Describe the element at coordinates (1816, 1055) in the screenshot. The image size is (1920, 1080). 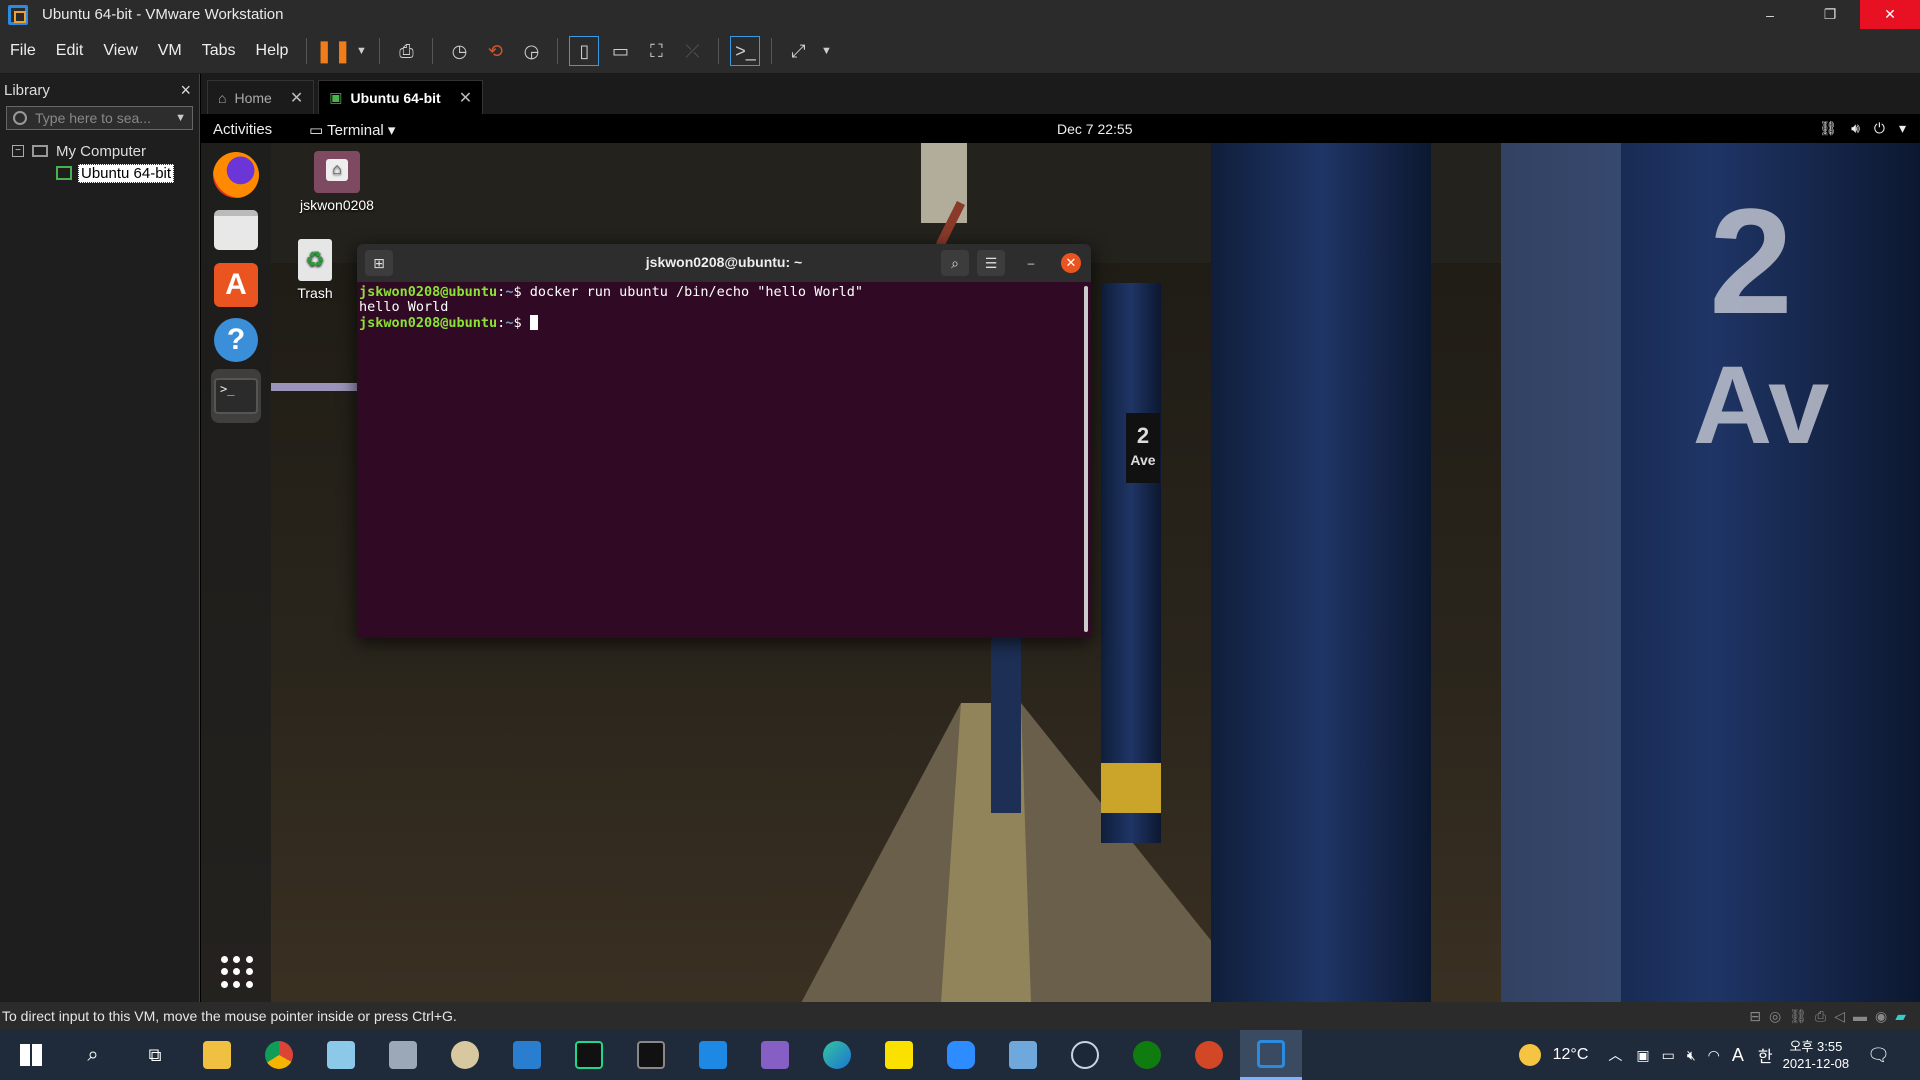
I see `taskbar-clock: 오후 3:55 2021-12-08` at that location.